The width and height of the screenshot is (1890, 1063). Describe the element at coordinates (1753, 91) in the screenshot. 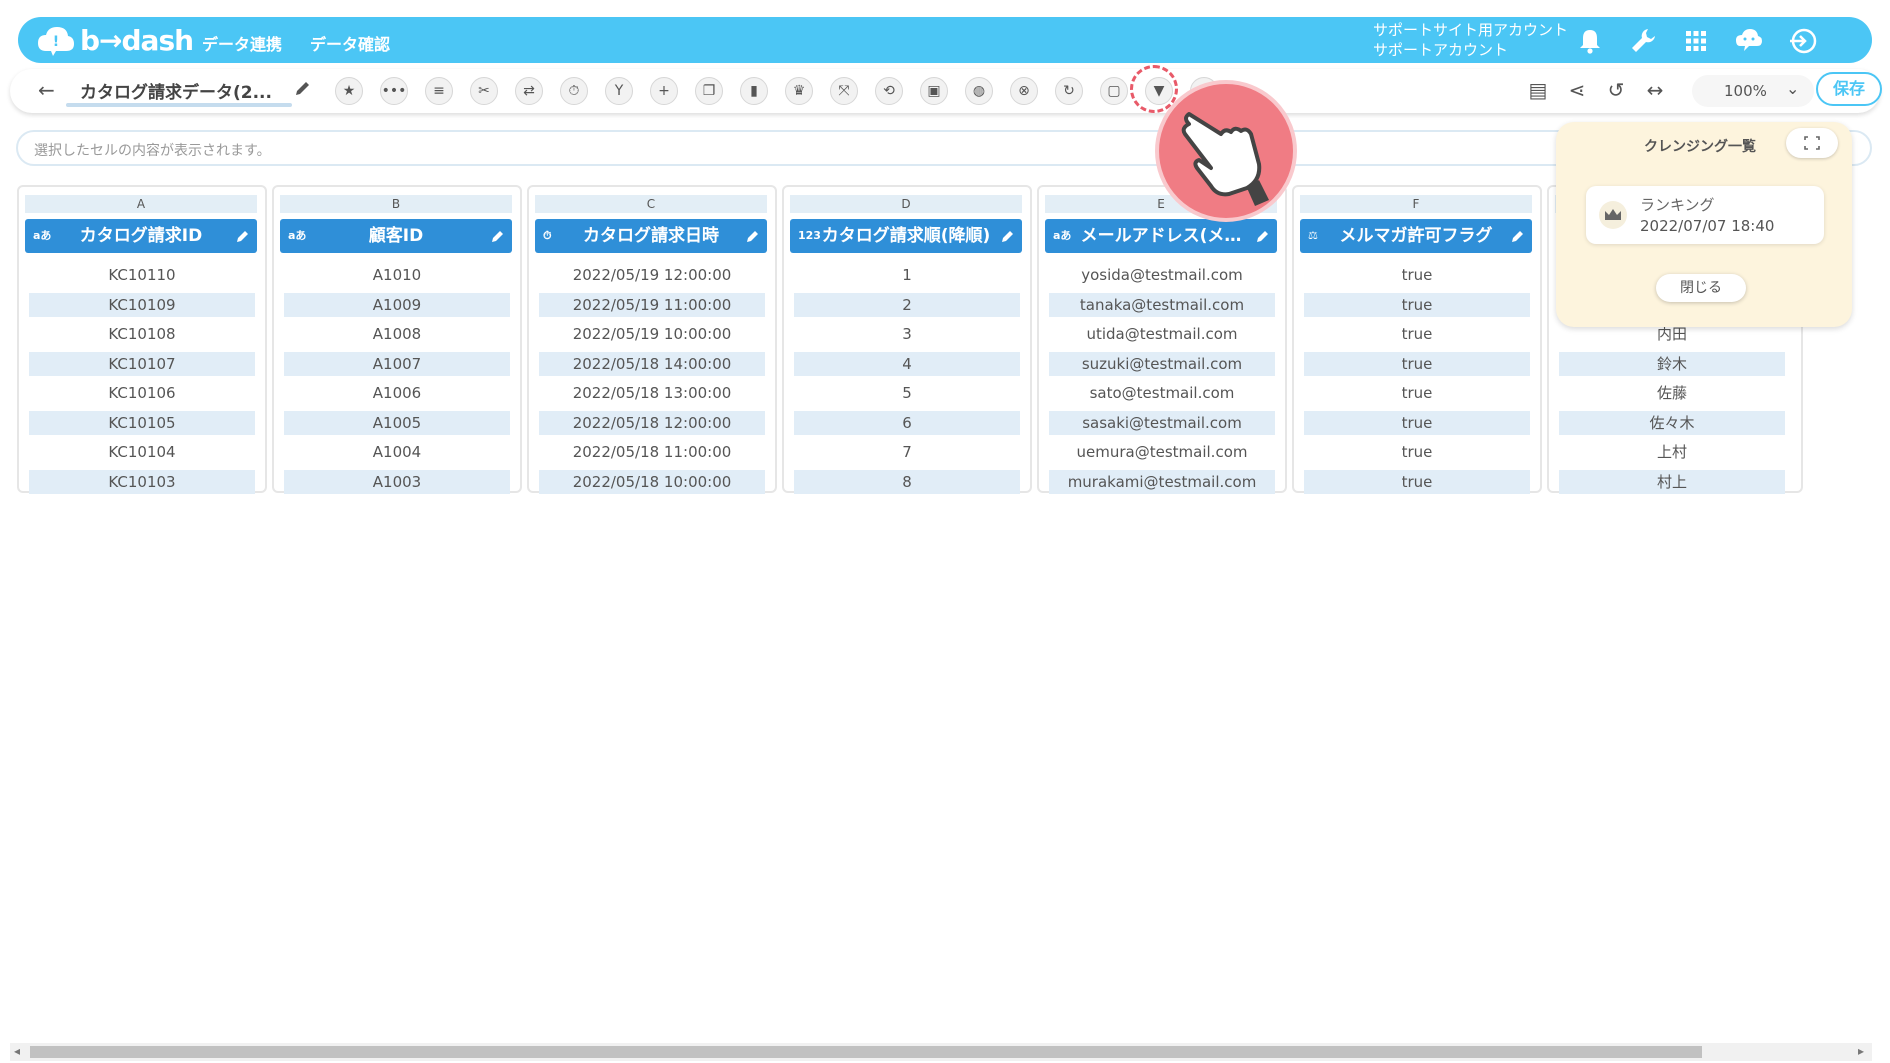

I see `zoom-select: 100% ⌄` at that location.